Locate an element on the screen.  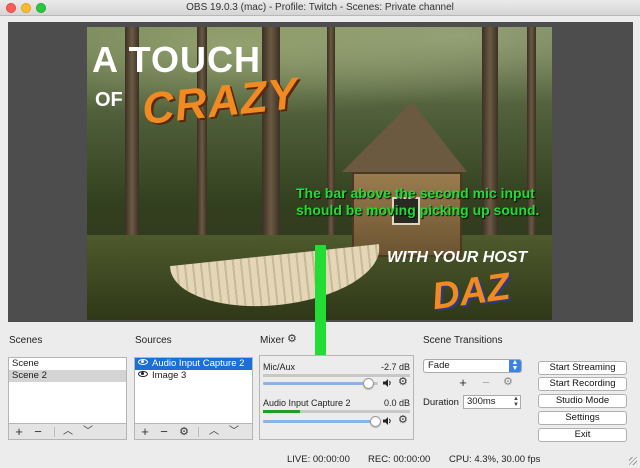
remove-scene-button: − is located at coordinates (38, 432).